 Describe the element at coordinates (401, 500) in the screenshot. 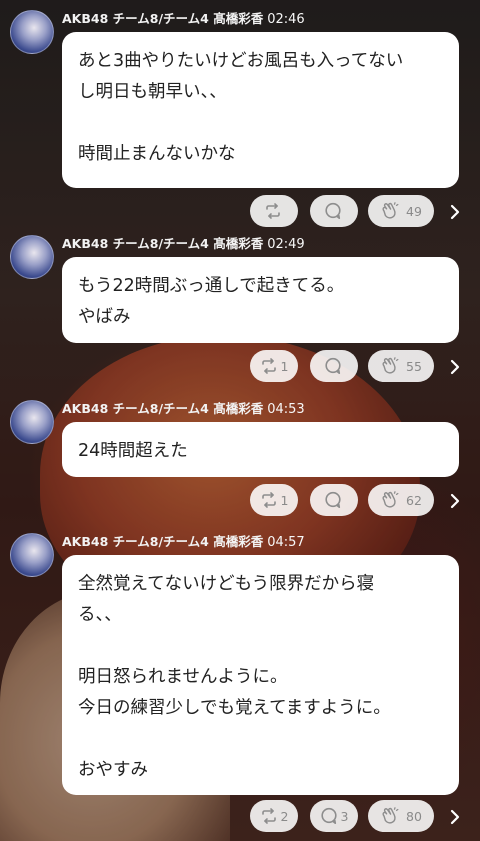

I see `like-button: 62` at that location.